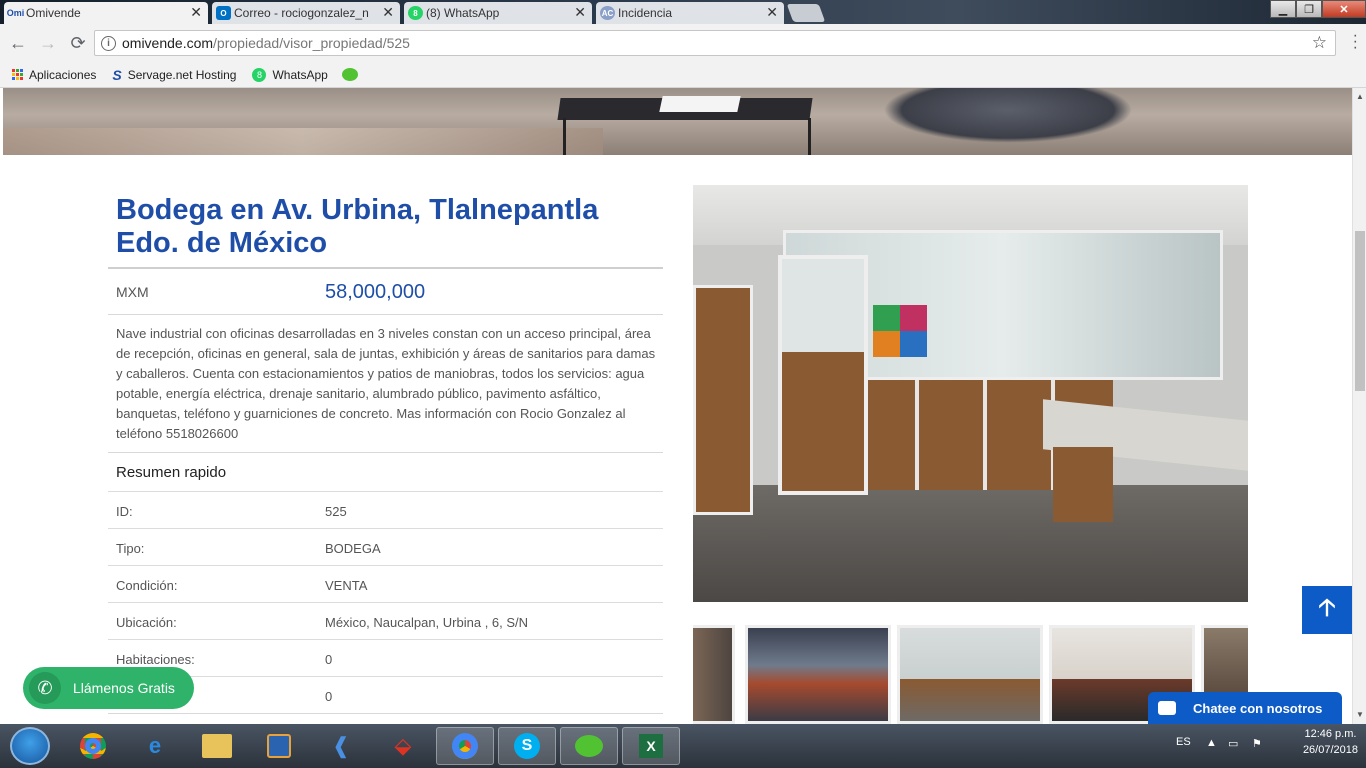 Image resolution: width=1366 pixels, height=768 pixels. I want to click on excel-taskbar-icon: X, so click(651, 746).